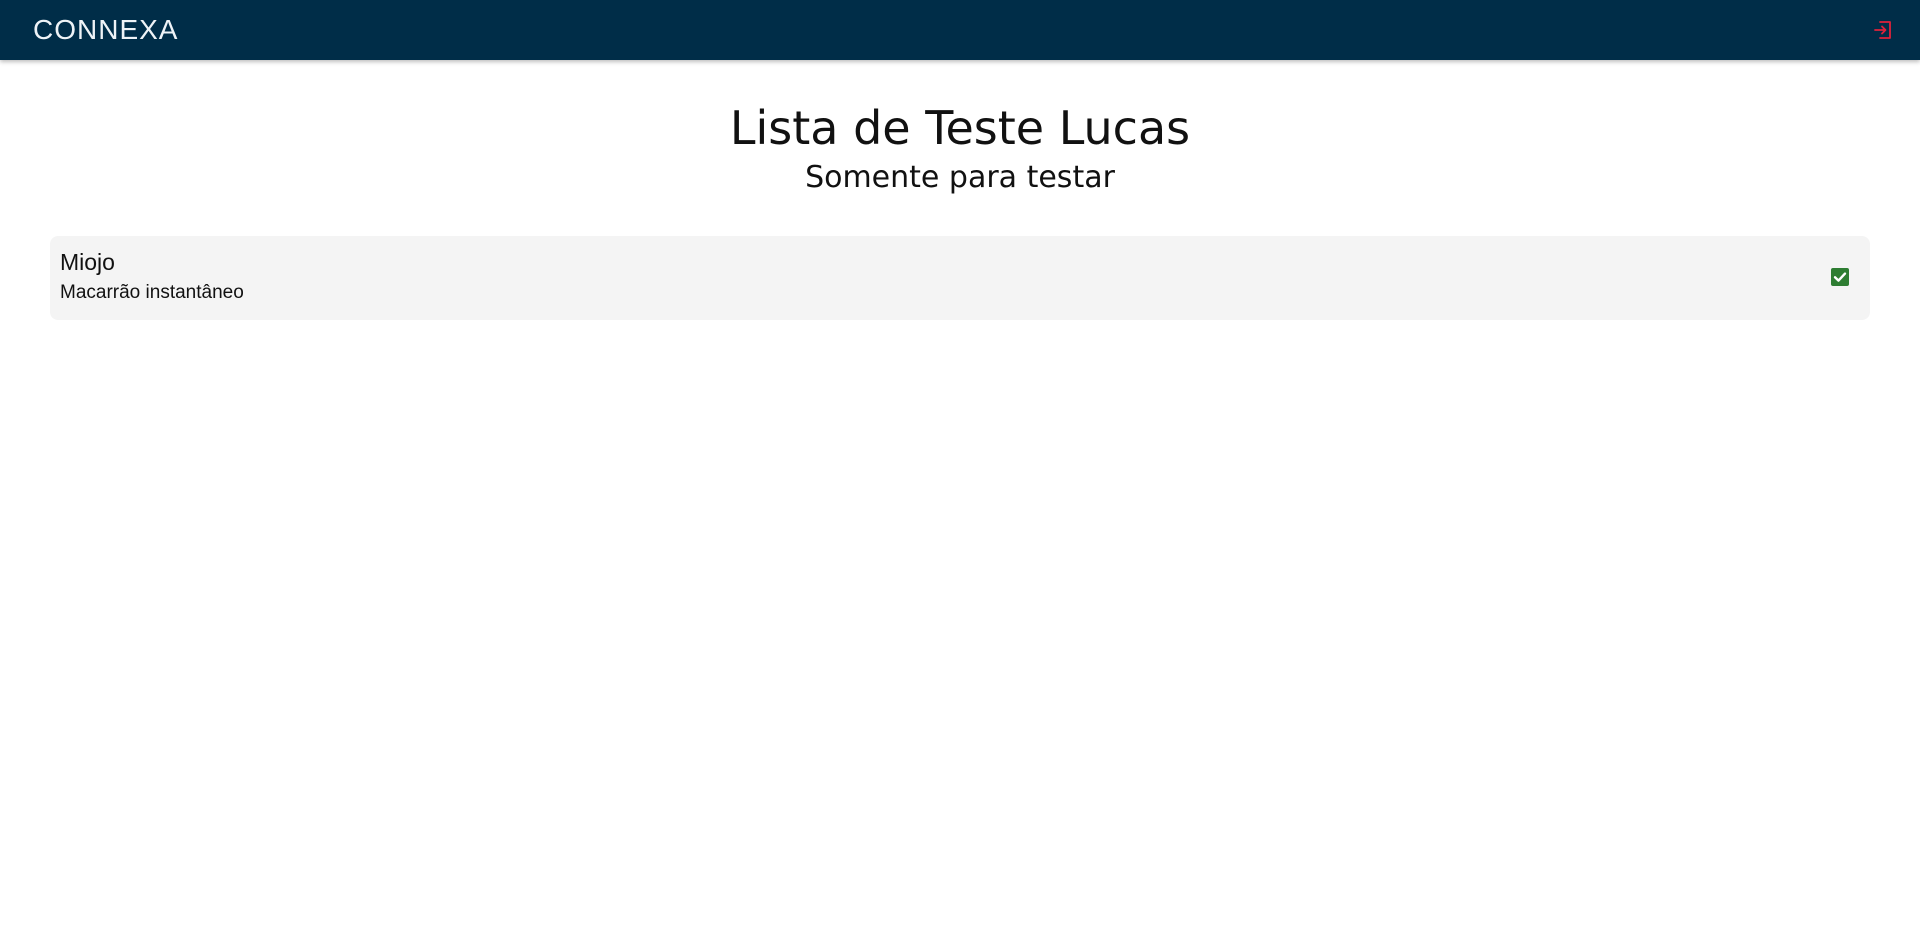 This screenshot has width=1920, height=949. What do you see at coordinates (960, 30) in the screenshot?
I see `top-navbar: CONNEXA` at bounding box center [960, 30].